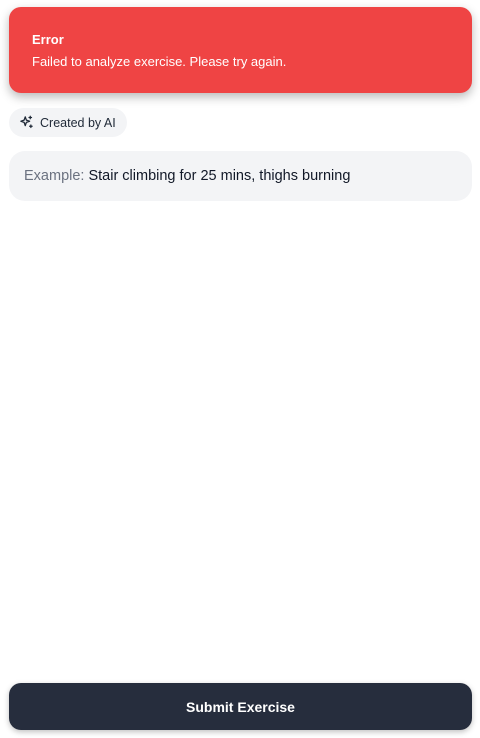 This screenshot has height=738, width=480. What do you see at coordinates (48, 39) in the screenshot?
I see `toast-title: Error` at bounding box center [48, 39].